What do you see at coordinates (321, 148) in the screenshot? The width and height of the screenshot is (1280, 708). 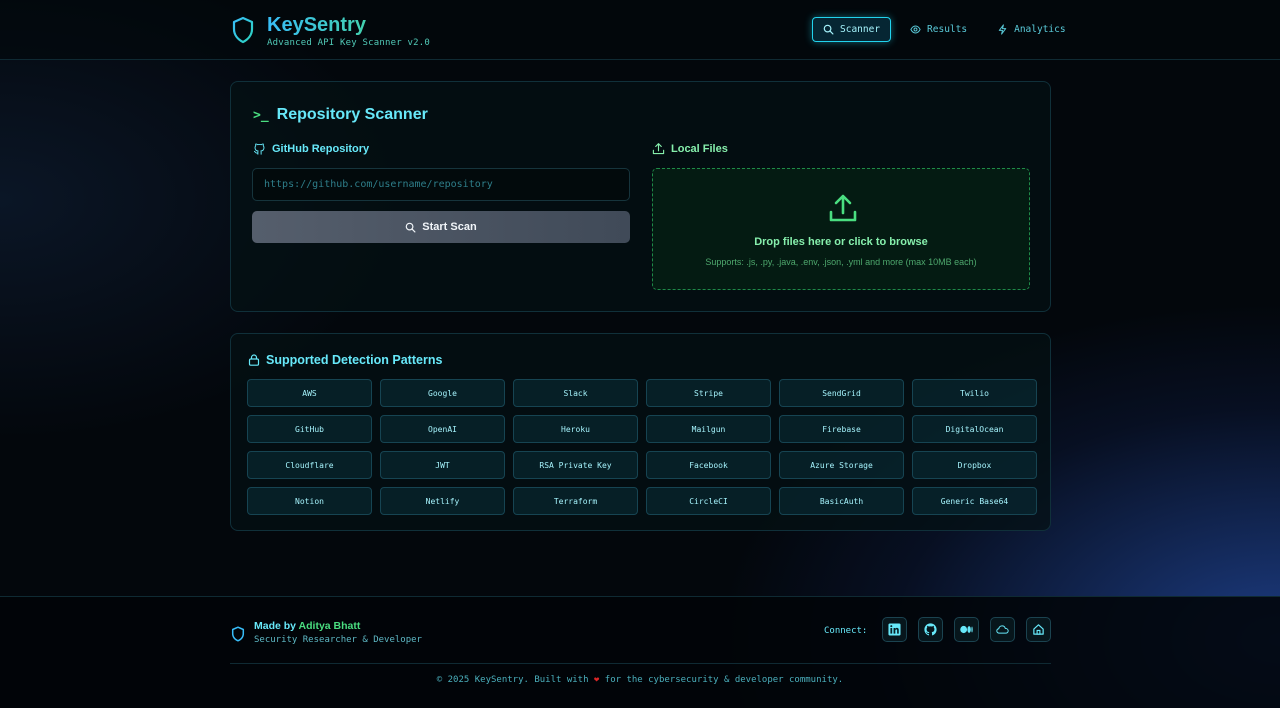 I see `github-label-text: GitHub Repository` at bounding box center [321, 148].